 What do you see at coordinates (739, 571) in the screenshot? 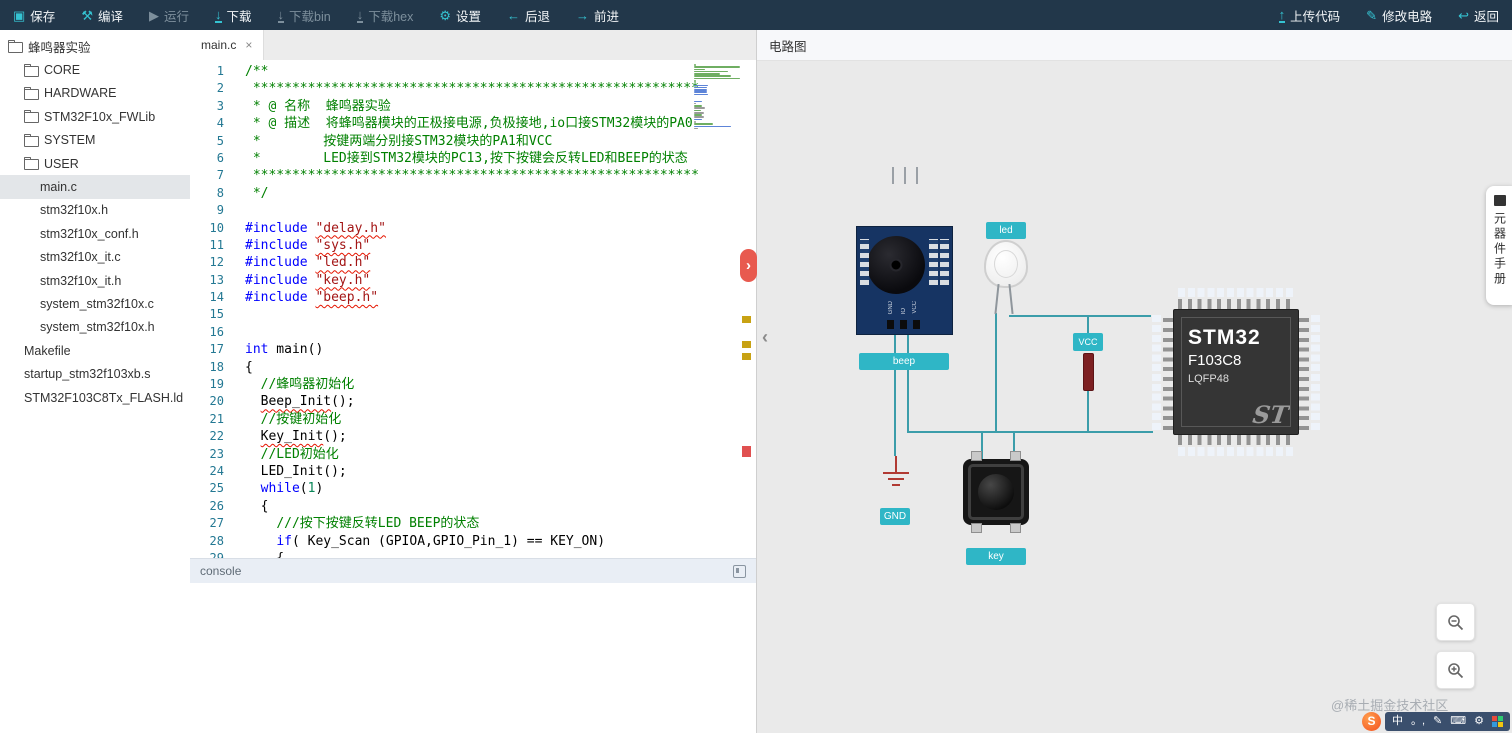
I see `console-panel-icon` at bounding box center [739, 571].